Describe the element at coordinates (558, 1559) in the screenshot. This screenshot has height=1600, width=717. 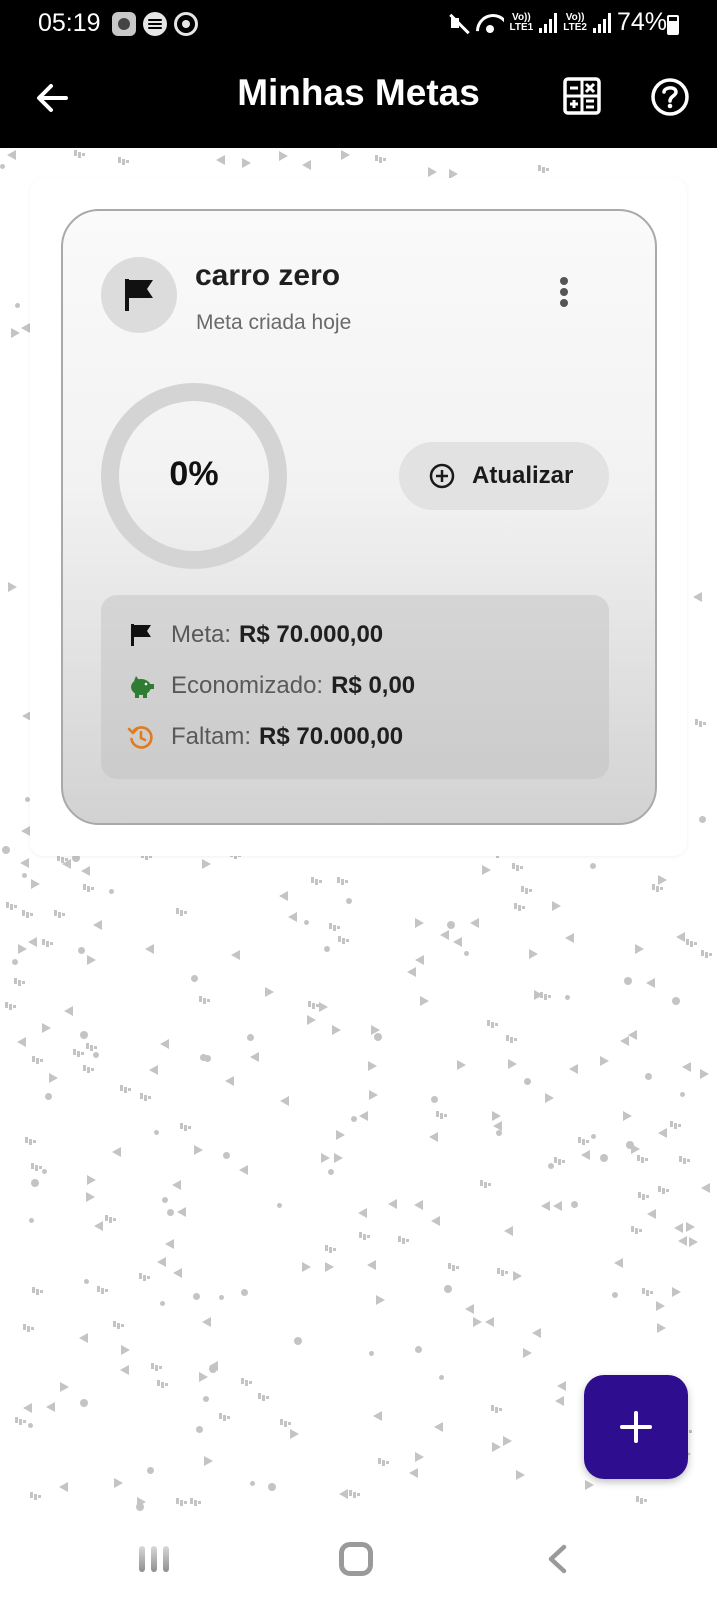
I see `nav-back-button` at that location.